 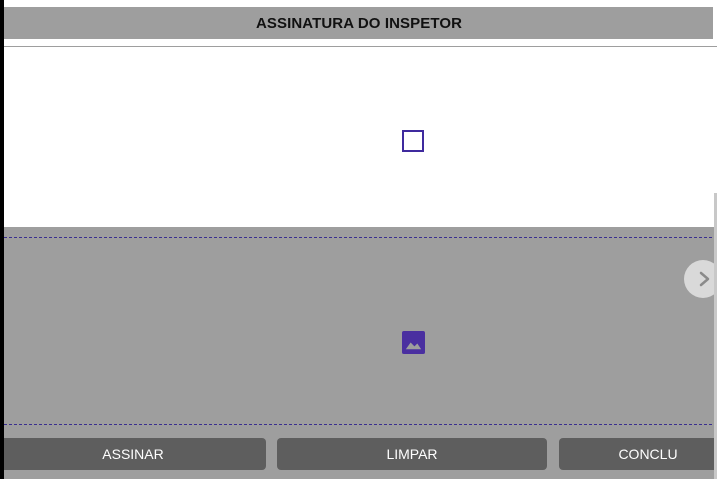 What do you see at coordinates (413, 342) in the screenshot?
I see `image-icon` at bounding box center [413, 342].